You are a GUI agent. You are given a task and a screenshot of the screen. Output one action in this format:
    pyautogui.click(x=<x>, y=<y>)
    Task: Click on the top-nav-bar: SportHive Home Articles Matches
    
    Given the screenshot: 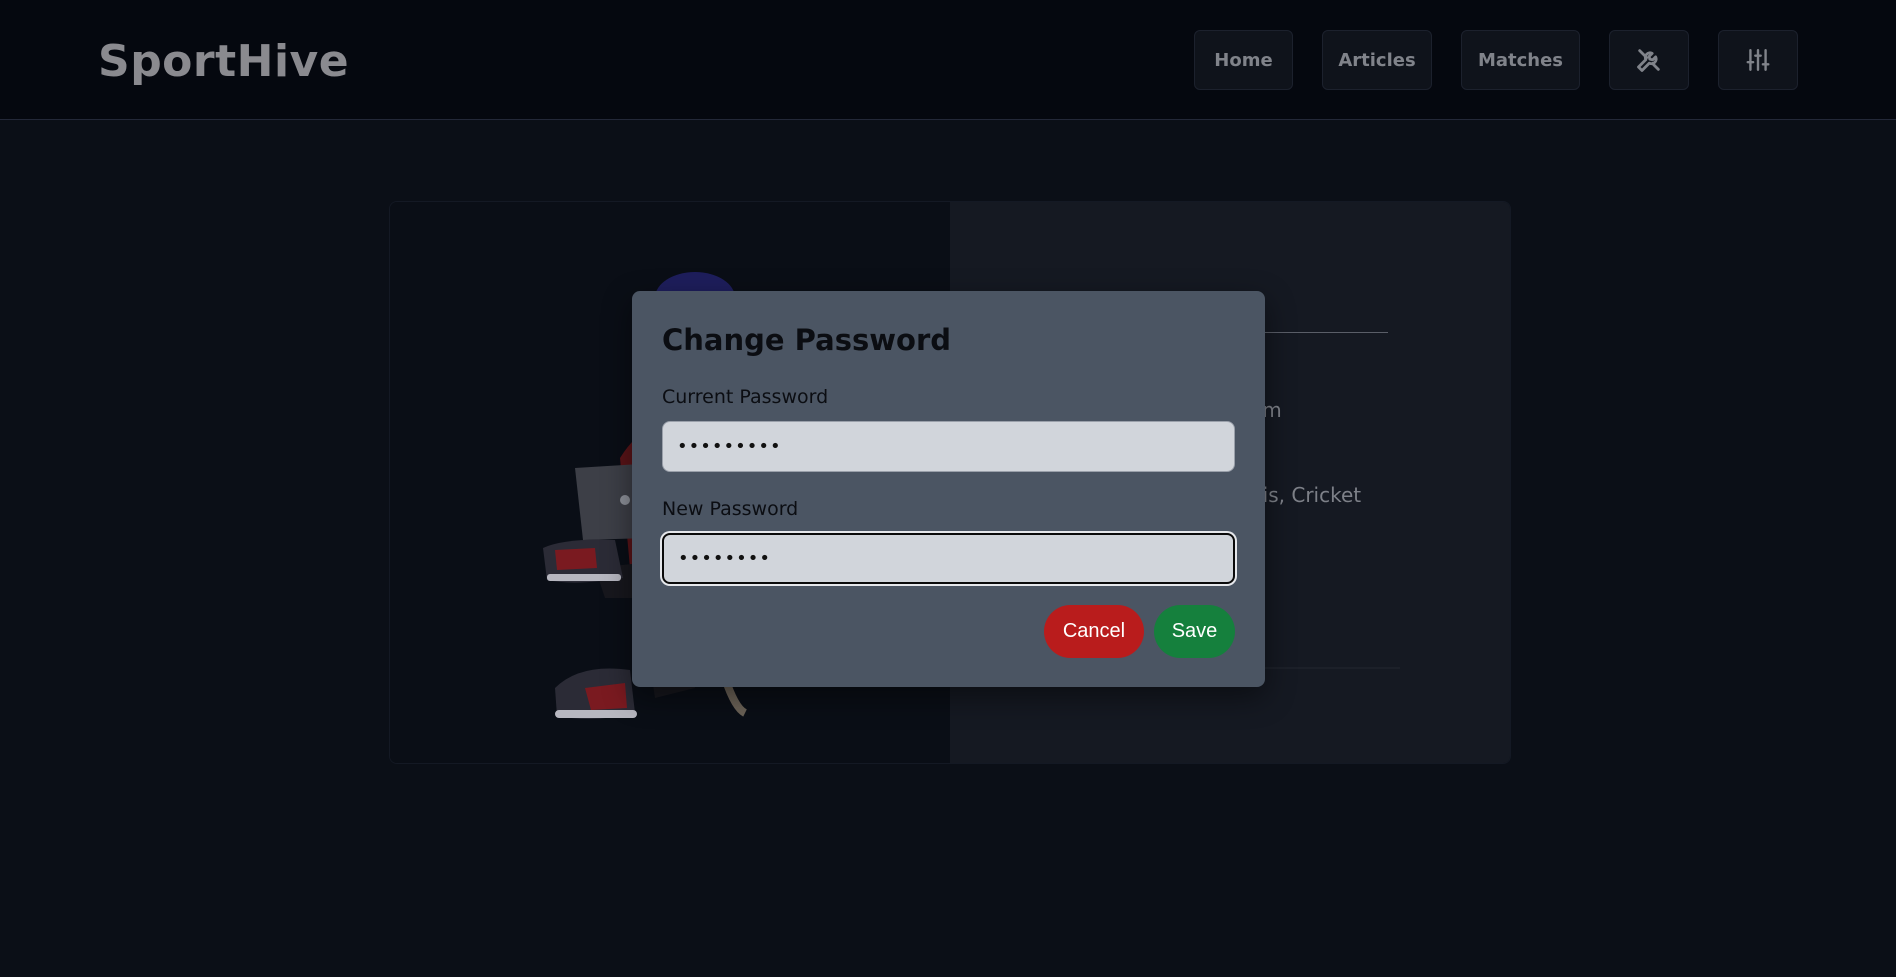 What is the action you would take?
    pyautogui.click(x=948, y=60)
    